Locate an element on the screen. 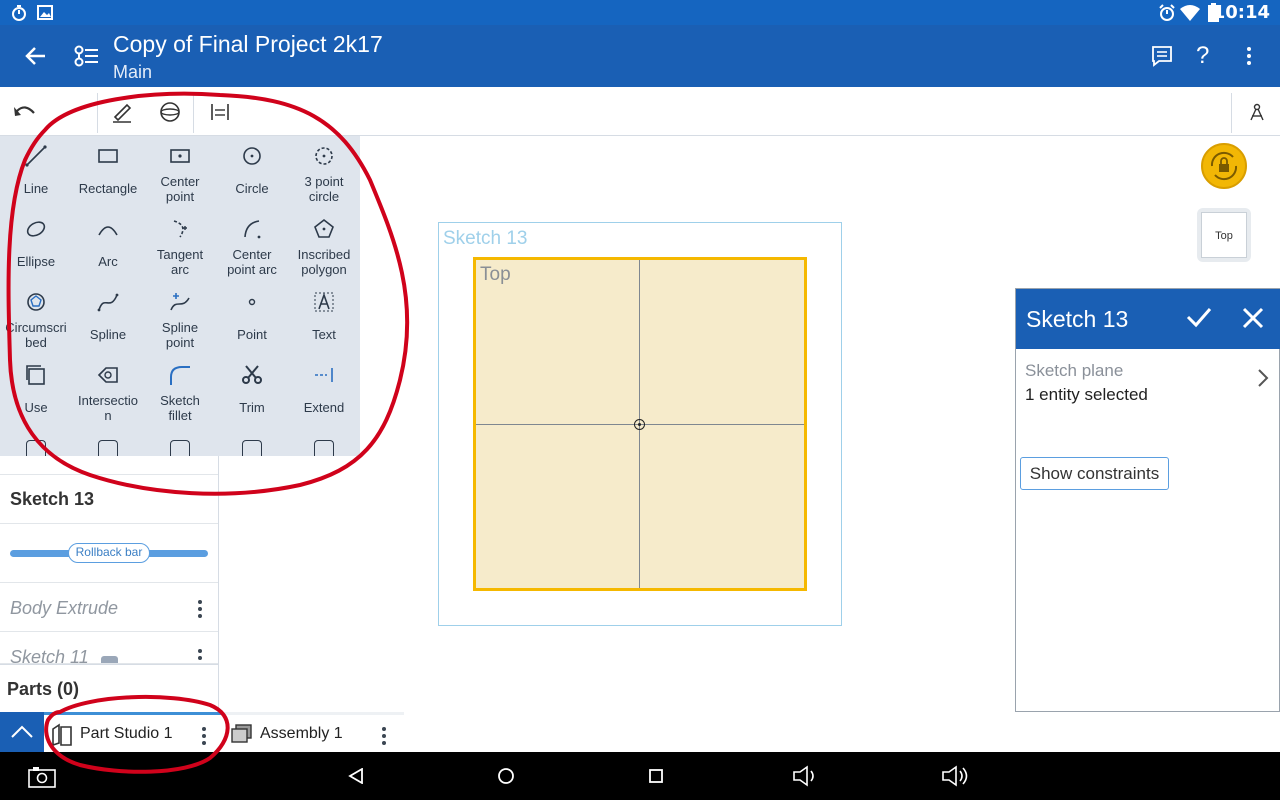 This screenshot has height=800, width=1280. dimension-tool-button is located at coordinates (219, 111).